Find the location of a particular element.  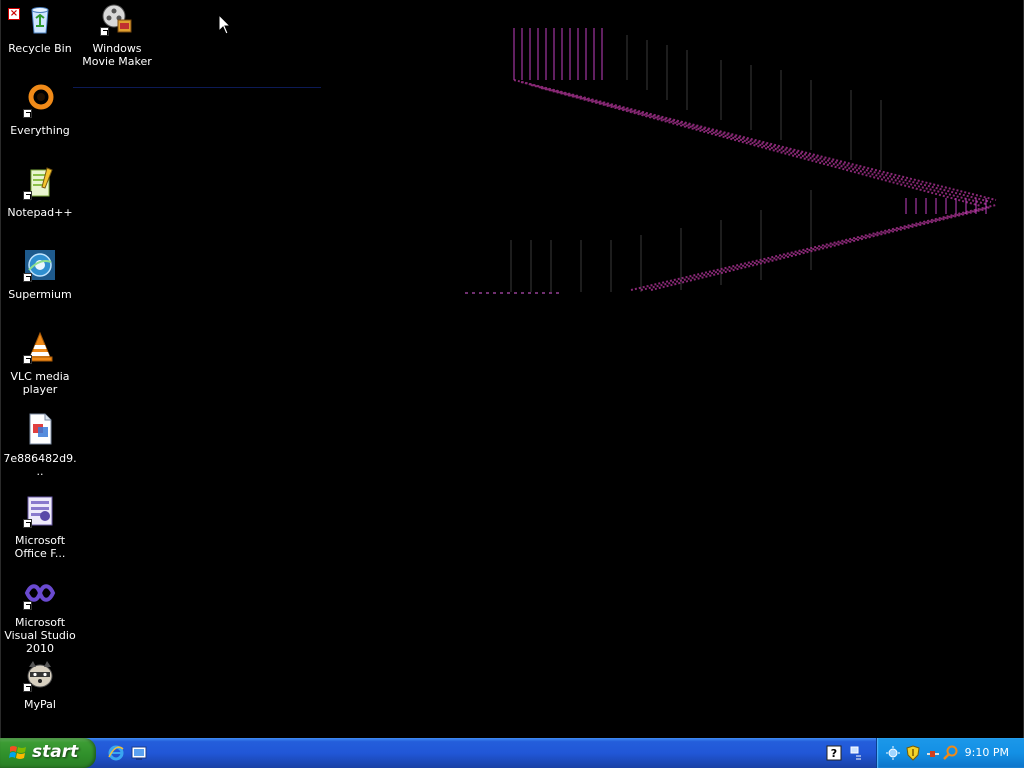

internet-explorer-icon is located at coordinates (116, 753).